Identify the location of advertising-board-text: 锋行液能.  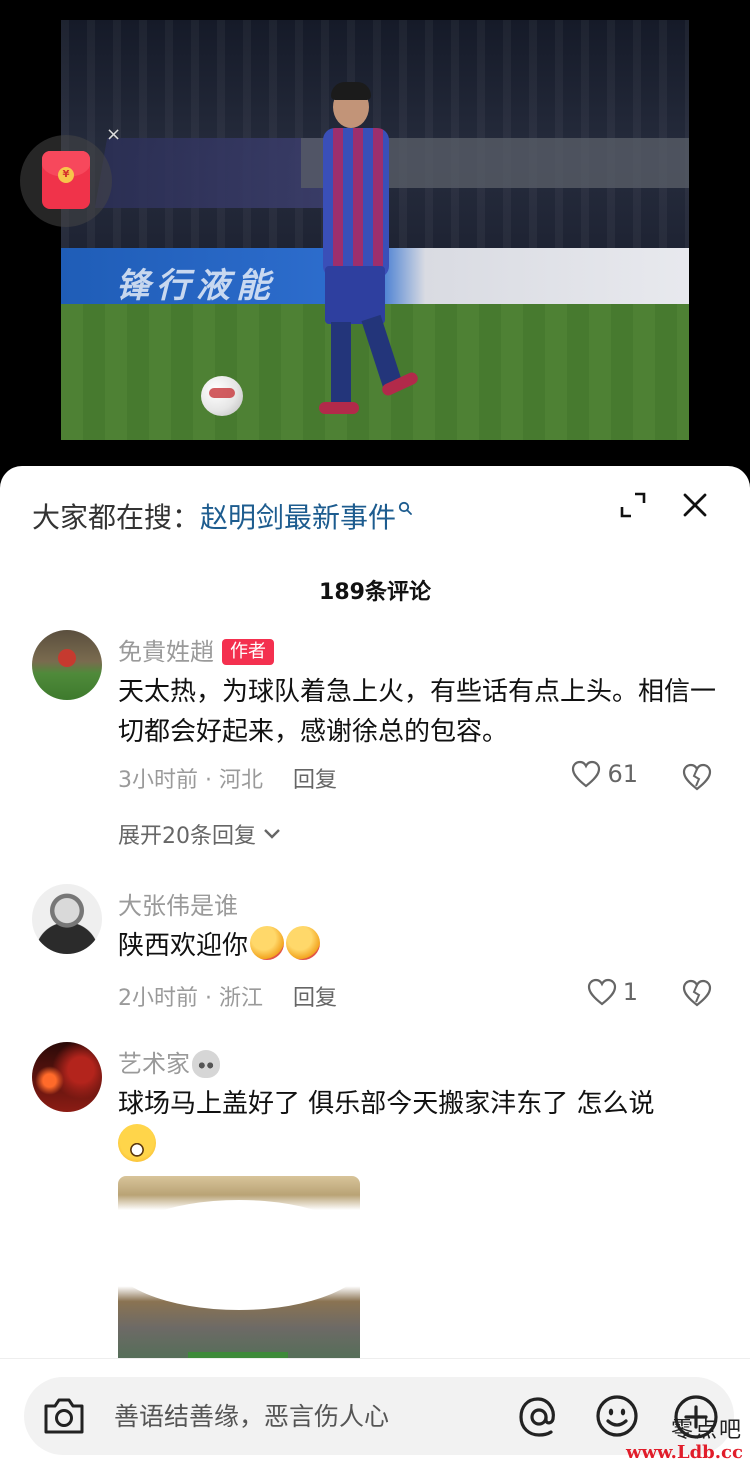
(196, 286).